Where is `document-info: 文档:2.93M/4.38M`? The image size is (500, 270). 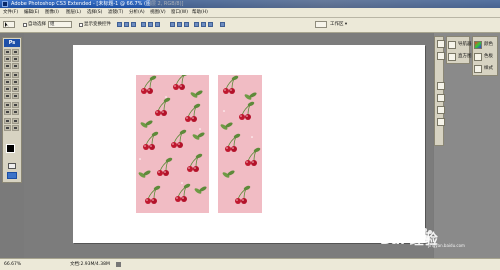 document-info: 文档:2.93M/4.38M is located at coordinates (90, 264).